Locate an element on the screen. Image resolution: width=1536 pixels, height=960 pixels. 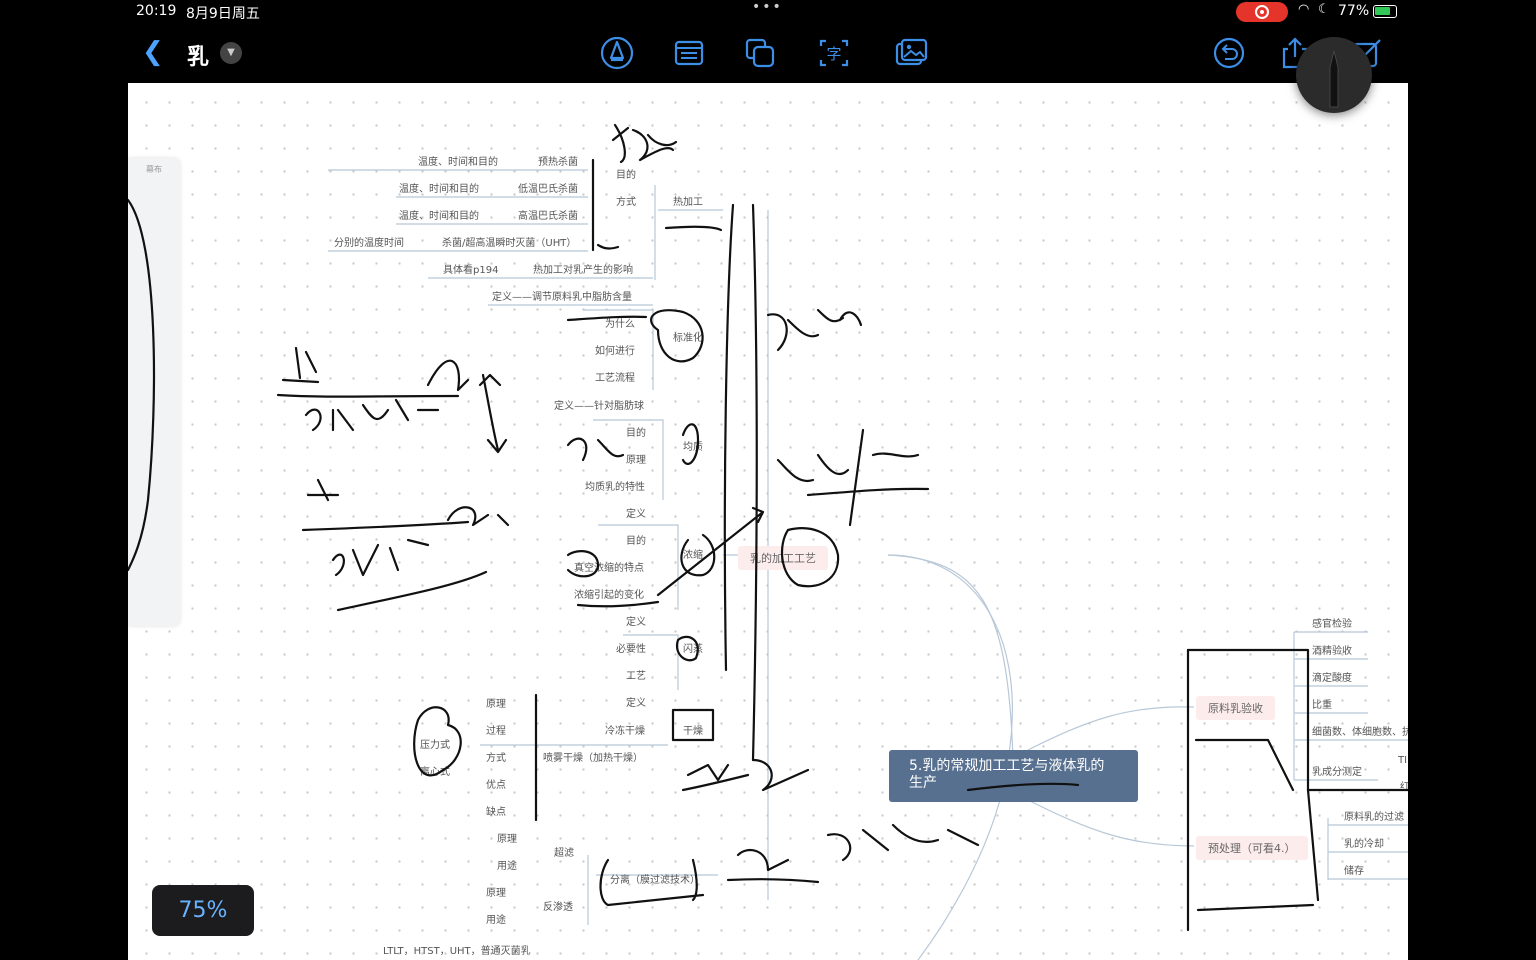
zoom-indicator: 75% is located at coordinates (203, 910).